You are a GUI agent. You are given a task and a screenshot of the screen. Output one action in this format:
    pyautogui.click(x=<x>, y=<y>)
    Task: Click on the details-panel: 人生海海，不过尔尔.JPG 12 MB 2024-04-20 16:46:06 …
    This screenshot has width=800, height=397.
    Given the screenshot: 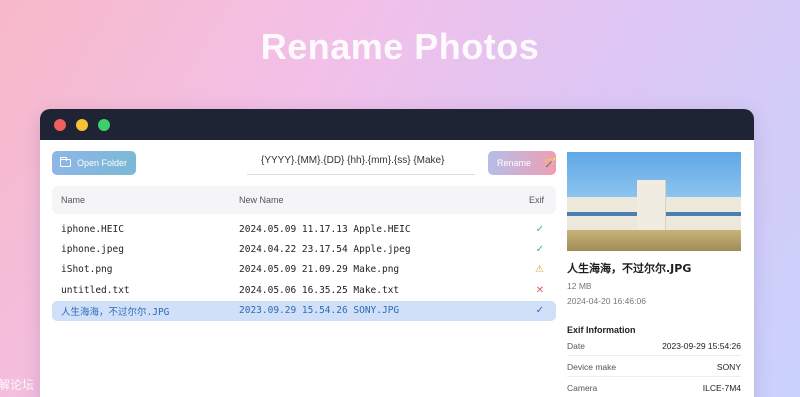 What is the action you would take?
    pyautogui.click(x=654, y=274)
    